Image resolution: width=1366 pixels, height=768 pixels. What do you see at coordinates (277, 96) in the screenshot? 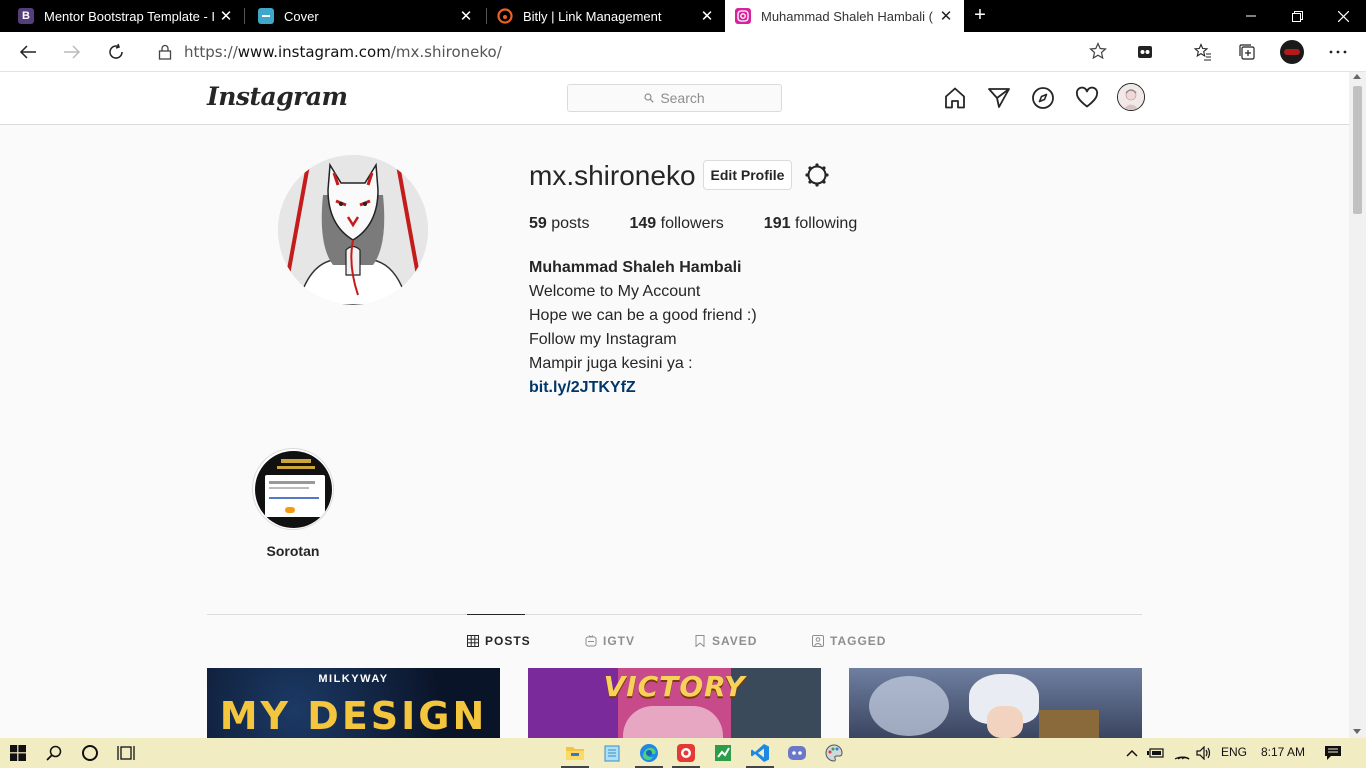
I see `instagram-logo: Instagram` at bounding box center [277, 96].